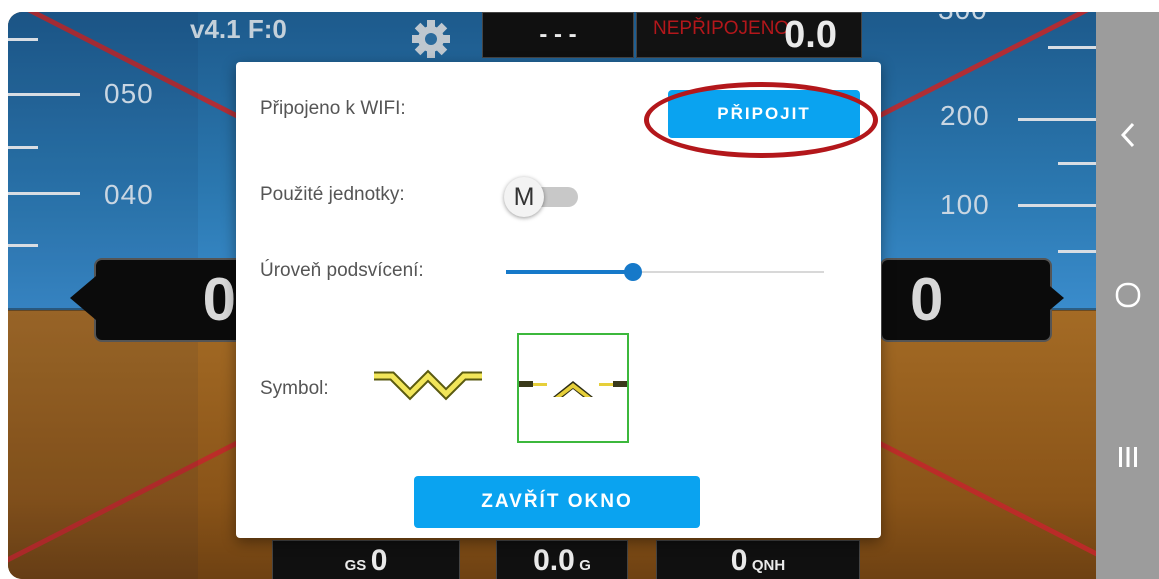 The height and width of the screenshot is (579, 1159). I want to click on recents-bars-icon, so click(1127, 464).